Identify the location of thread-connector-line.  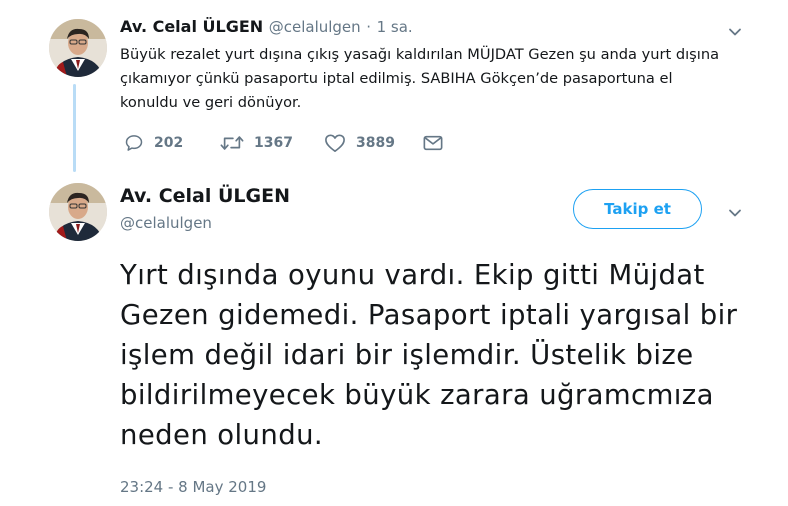
(74, 128).